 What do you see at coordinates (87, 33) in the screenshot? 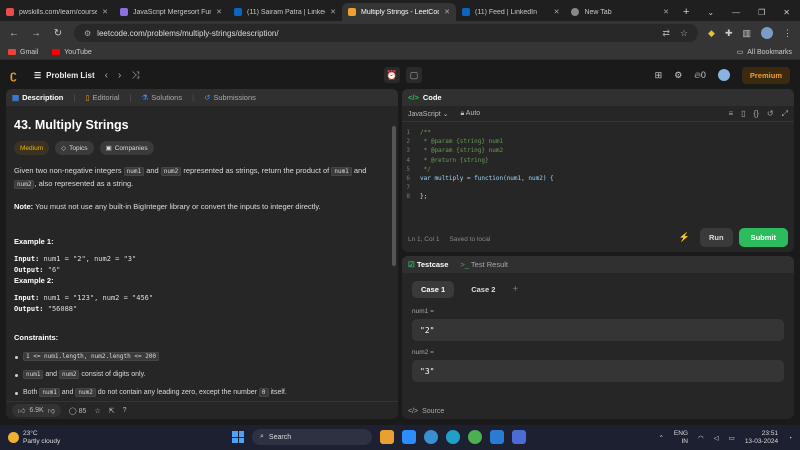
I see `site-info-icon: ⚙` at bounding box center [87, 33].